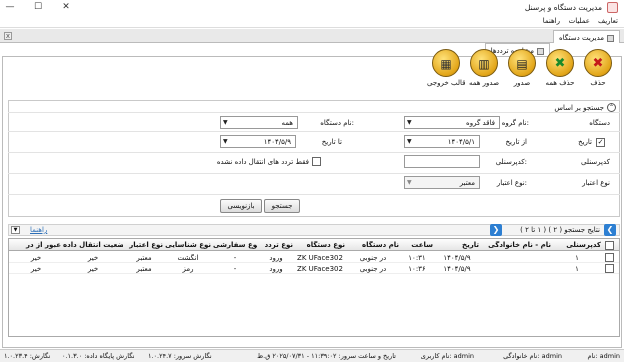 This screenshot has height=362, width=624. What do you see at coordinates (373, 258) in the screenshot?
I see `table-cell: در جنوبی` at bounding box center [373, 258].